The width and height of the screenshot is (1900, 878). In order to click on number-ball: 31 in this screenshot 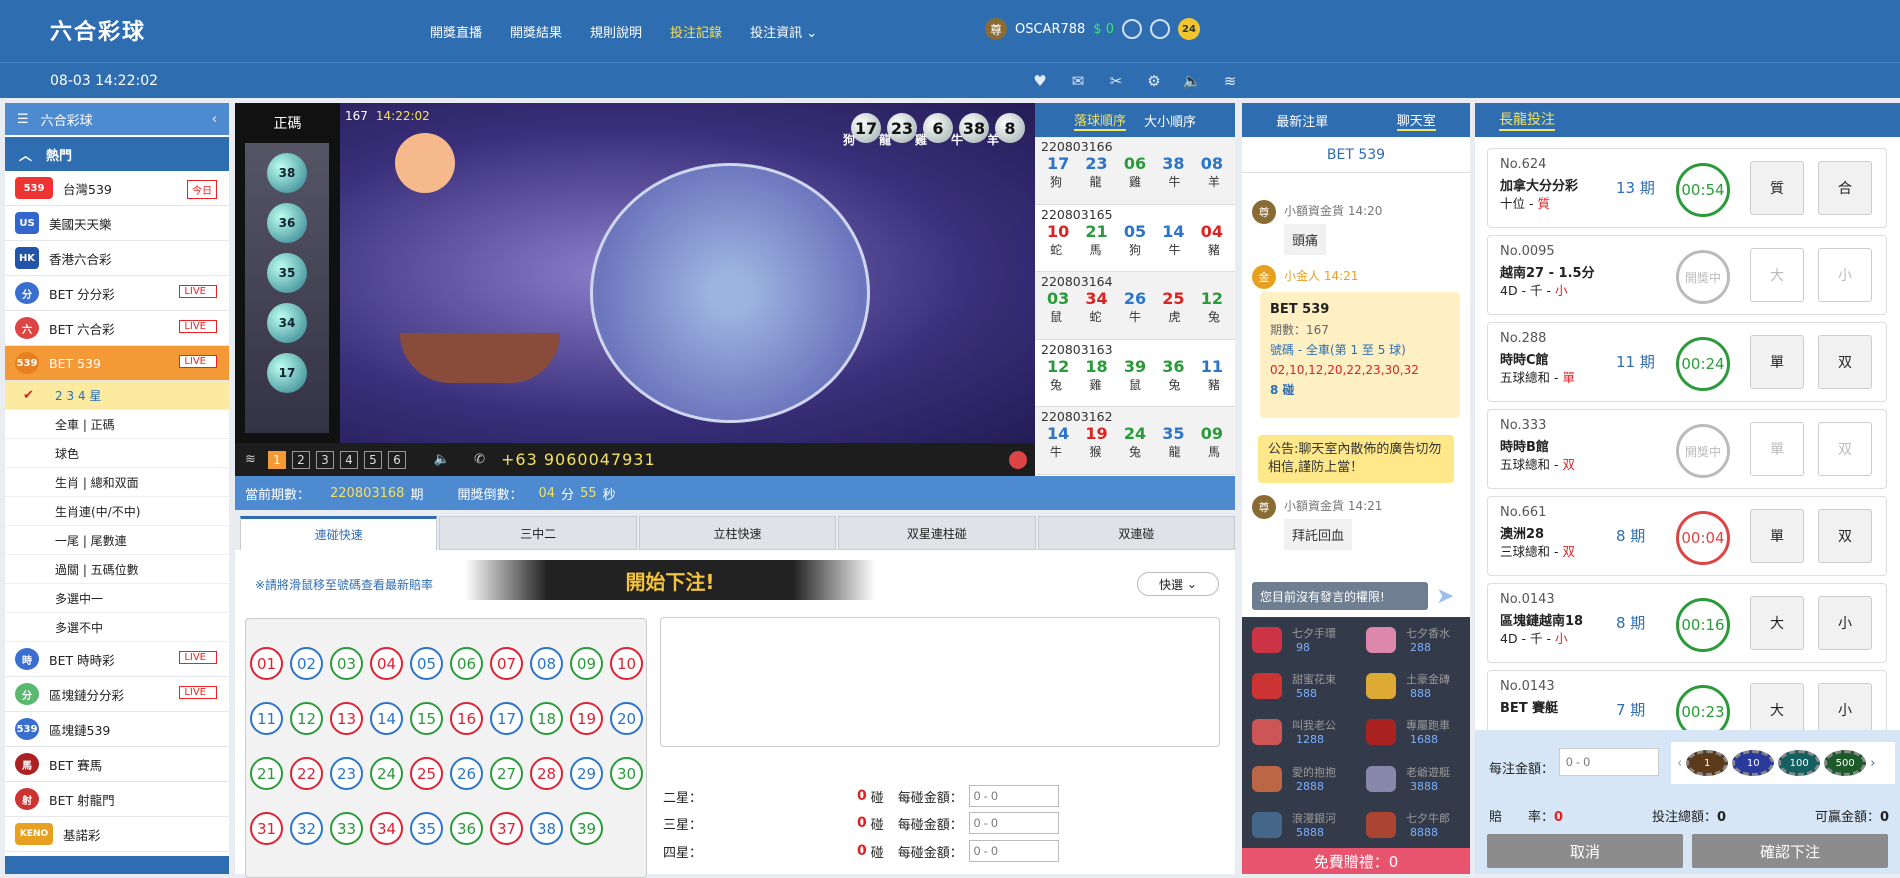, I will do `click(266, 828)`.